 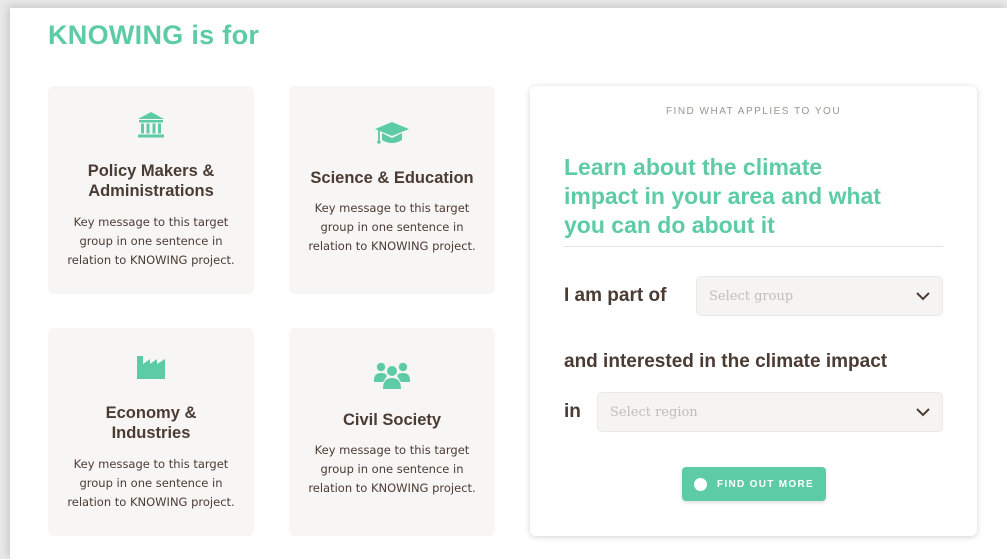 What do you see at coordinates (615, 295) in the screenshot?
I see `part-of-label: I am part of` at bounding box center [615, 295].